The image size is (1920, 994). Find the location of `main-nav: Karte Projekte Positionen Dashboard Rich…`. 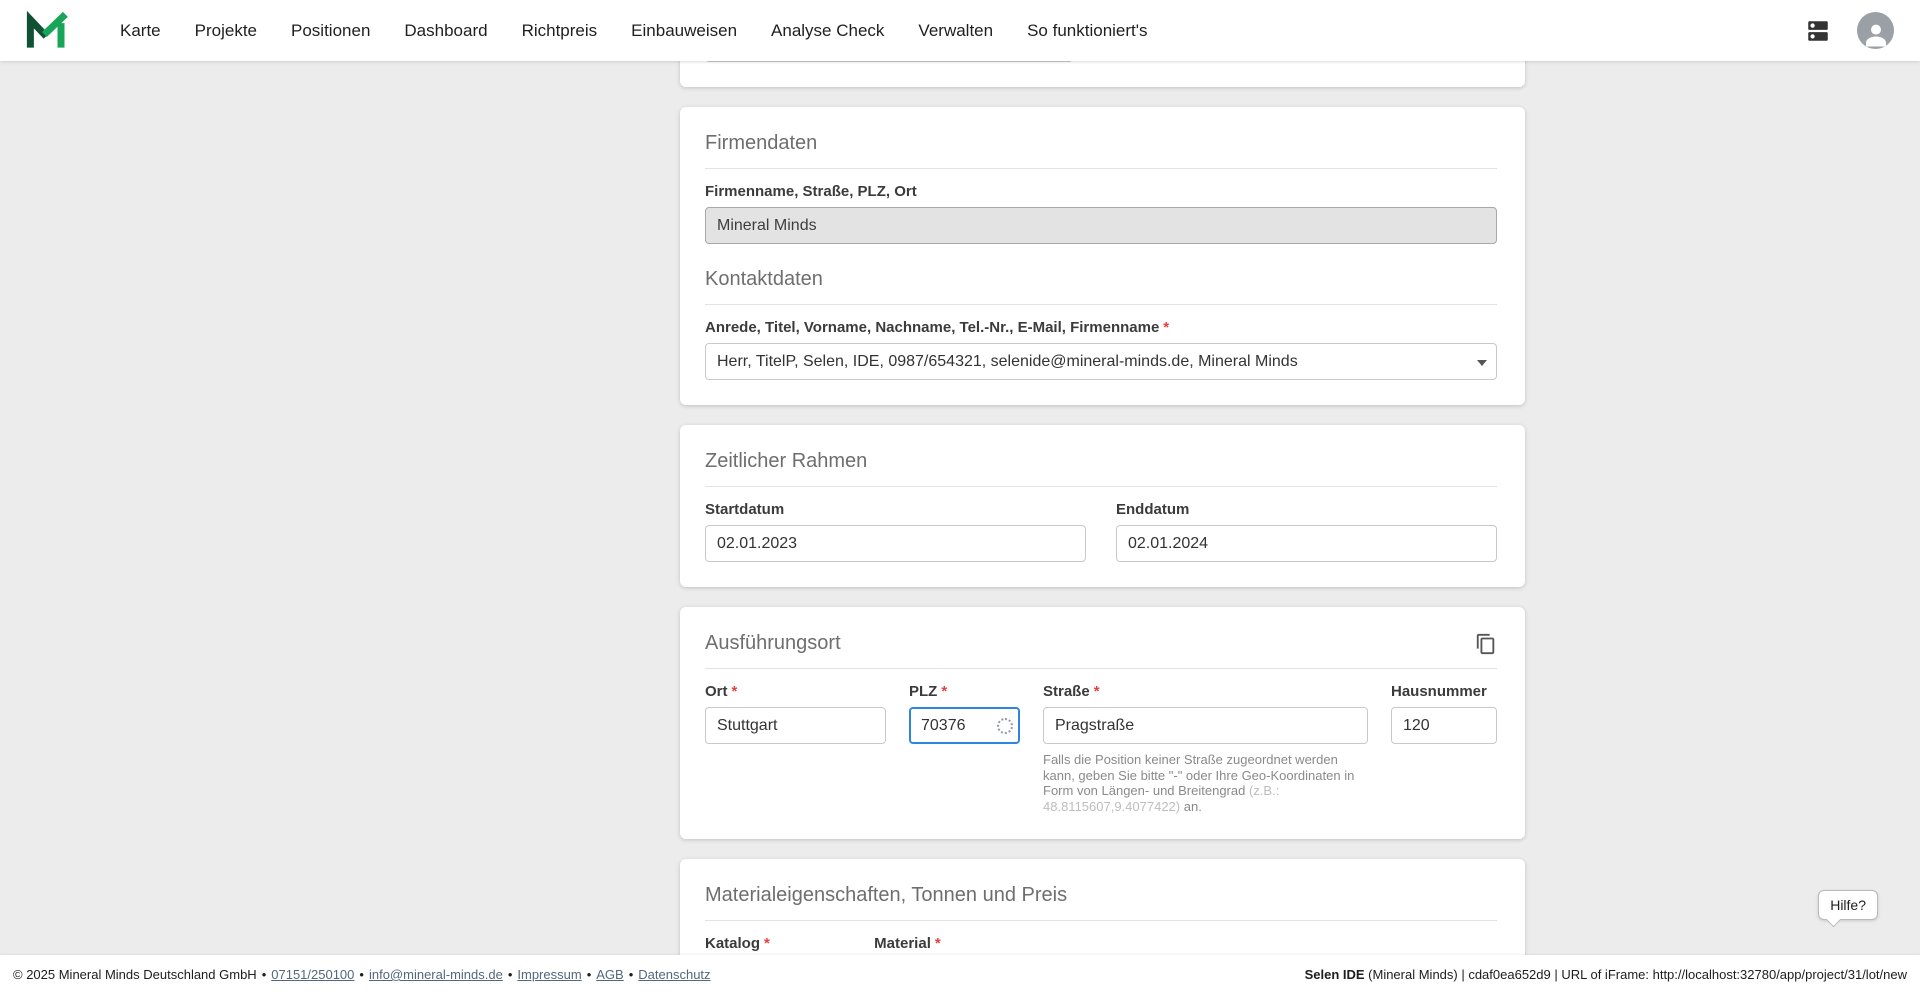

main-nav: Karte Projekte Positionen Dashboard Rich… is located at coordinates (634, 31).